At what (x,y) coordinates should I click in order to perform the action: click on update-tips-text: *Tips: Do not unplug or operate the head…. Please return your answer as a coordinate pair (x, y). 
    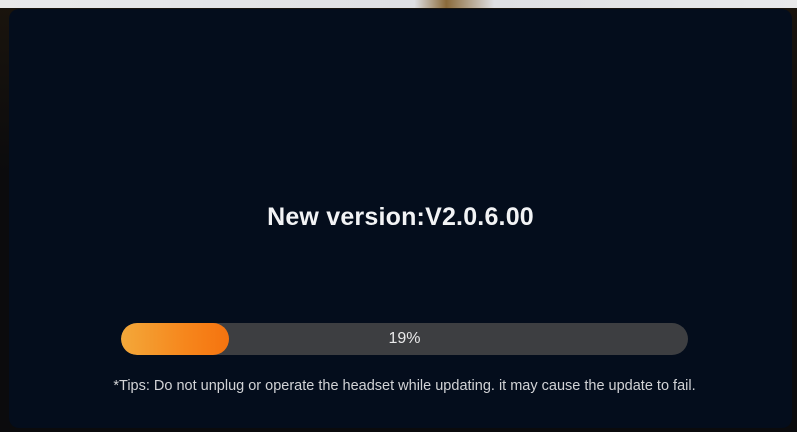
    Looking at the image, I should click on (404, 386).